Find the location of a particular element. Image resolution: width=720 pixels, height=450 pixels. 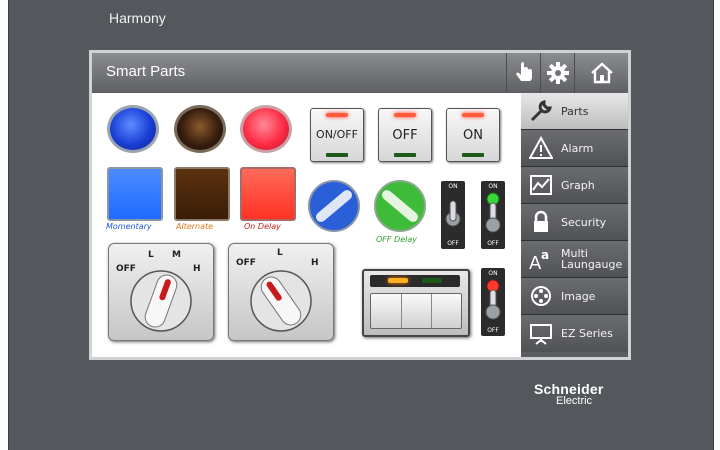

pilot-lamp-blue is located at coordinates (133, 129).